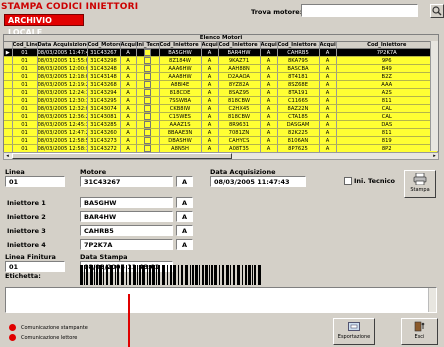 The image size is (444, 347). I want to click on table-cell: A8BI4E, so click(180, 84).